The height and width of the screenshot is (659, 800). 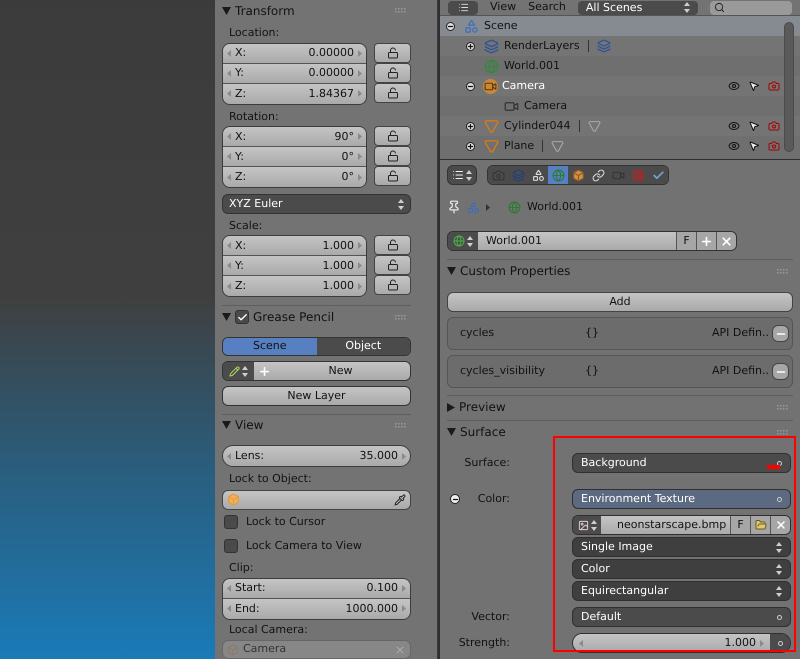 What do you see at coordinates (363, 347) in the screenshot?
I see `tab: Object` at bounding box center [363, 347].